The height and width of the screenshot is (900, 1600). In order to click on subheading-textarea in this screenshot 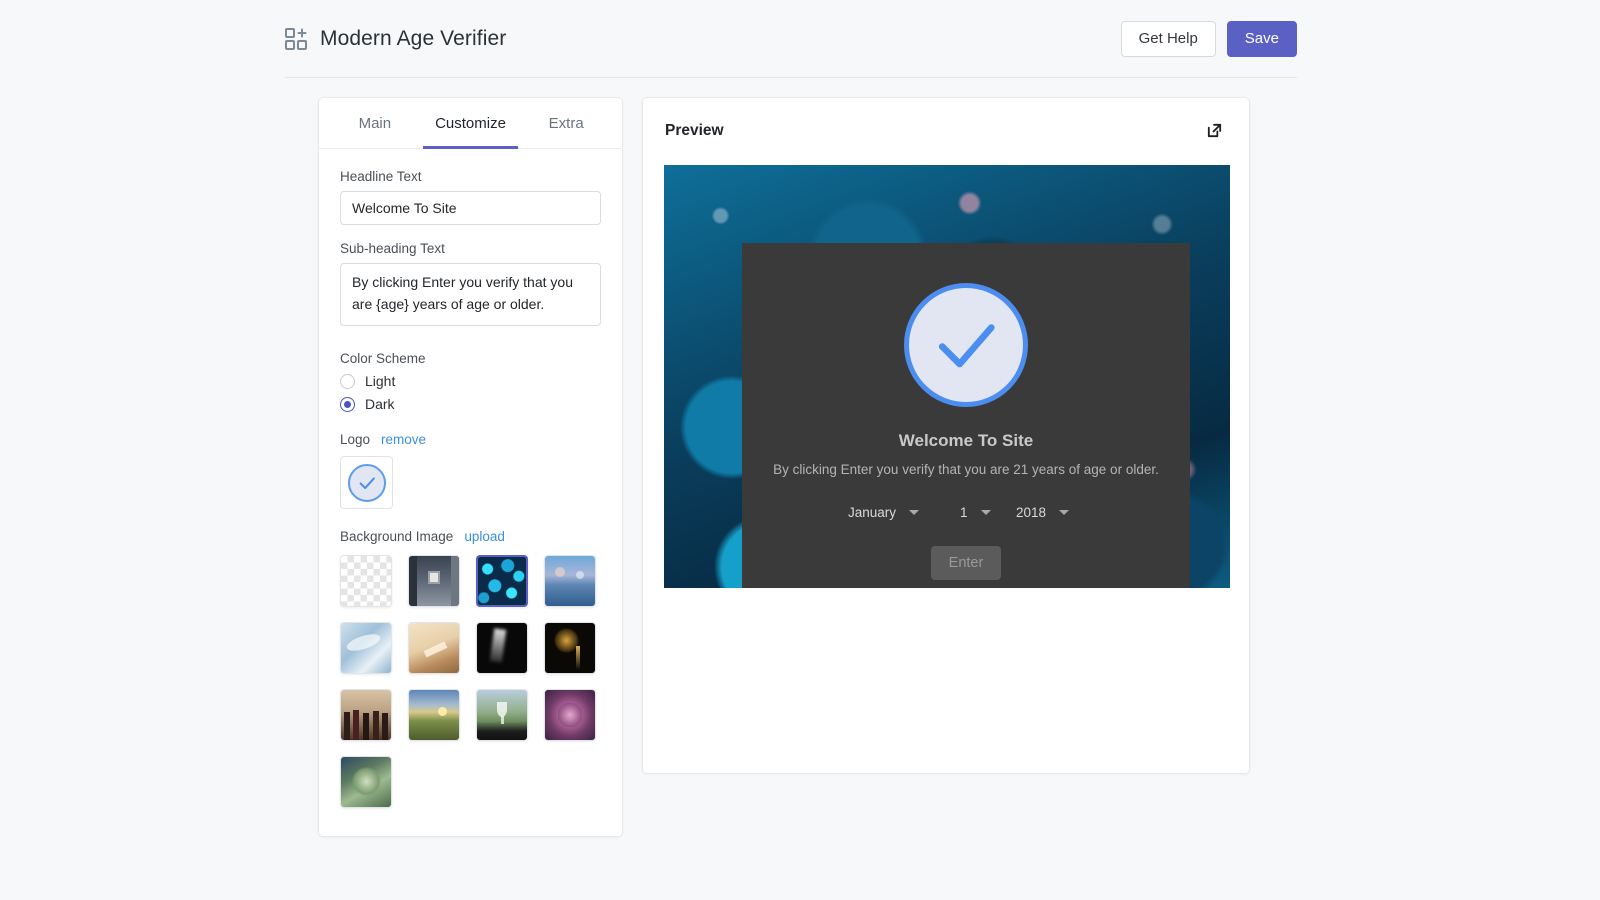, I will do `click(470, 294)`.